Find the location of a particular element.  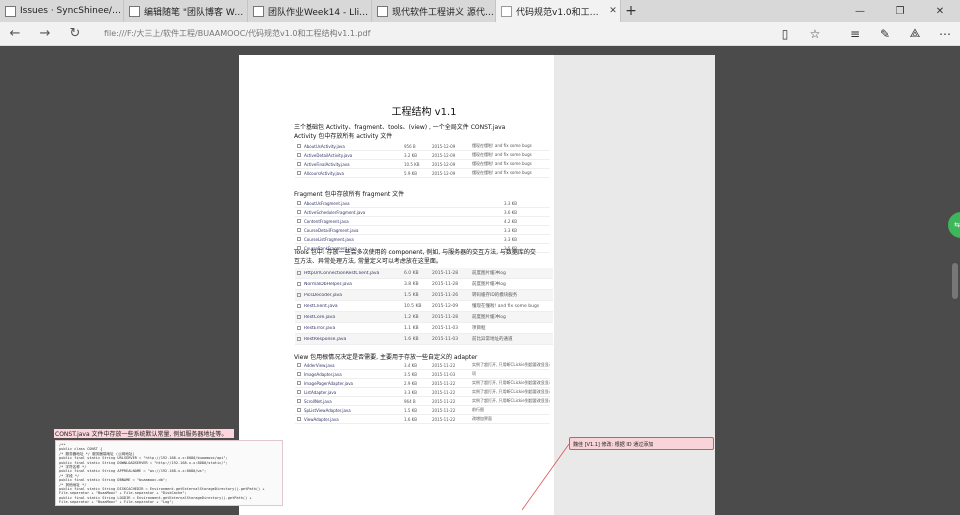

tab-pdf: 代码规范v1.0和工程结构 ✕ is located at coordinates (558, 11).